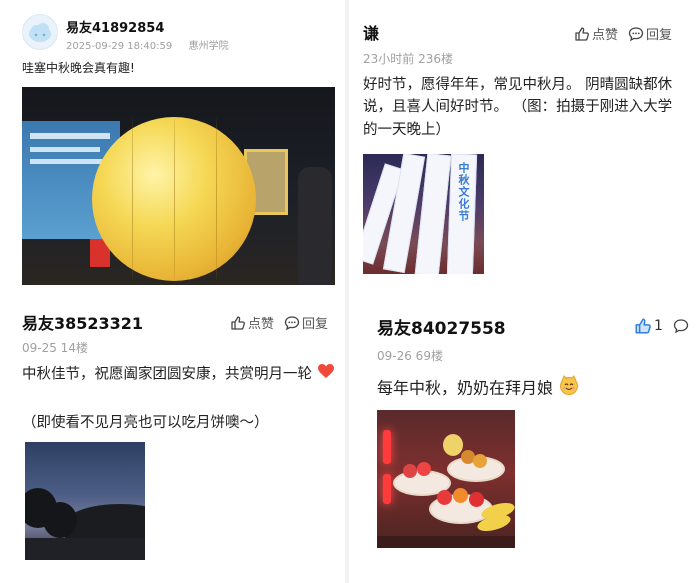 This screenshot has height=583, width=699. What do you see at coordinates (453, 445) in the screenshot?
I see `pomelo` at bounding box center [453, 445].